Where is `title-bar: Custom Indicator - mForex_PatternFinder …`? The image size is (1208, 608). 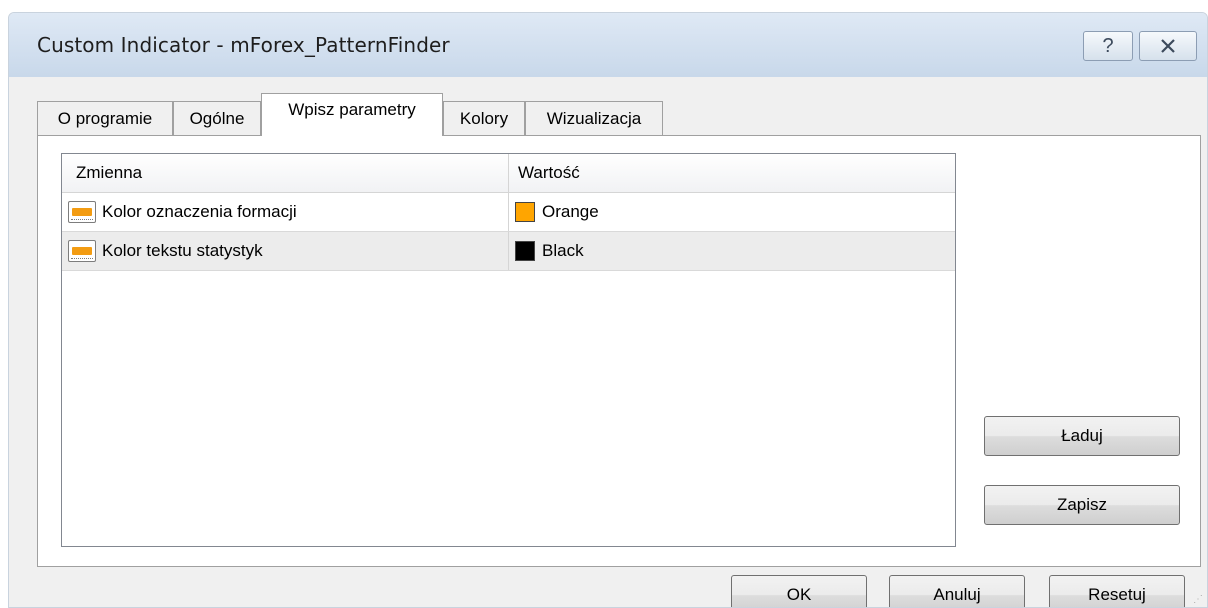 title-bar: Custom Indicator - mForex_PatternFinder … is located at coordinates (608, 45).